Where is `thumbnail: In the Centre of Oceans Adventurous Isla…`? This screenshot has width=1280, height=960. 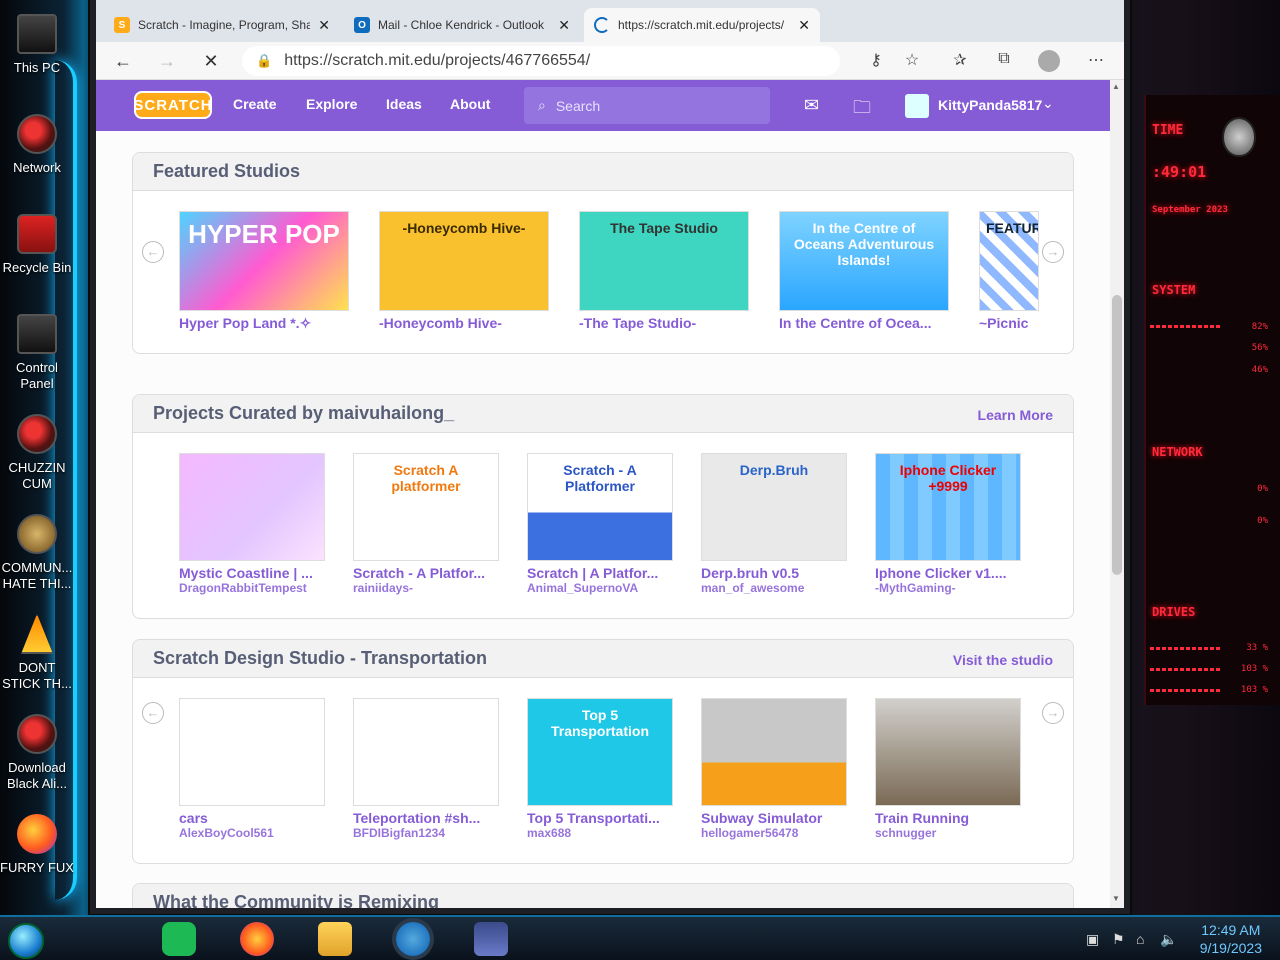
thumbnail: In the Centre of Oceans Adventurous Isla… is located at coordinates (864, 261).